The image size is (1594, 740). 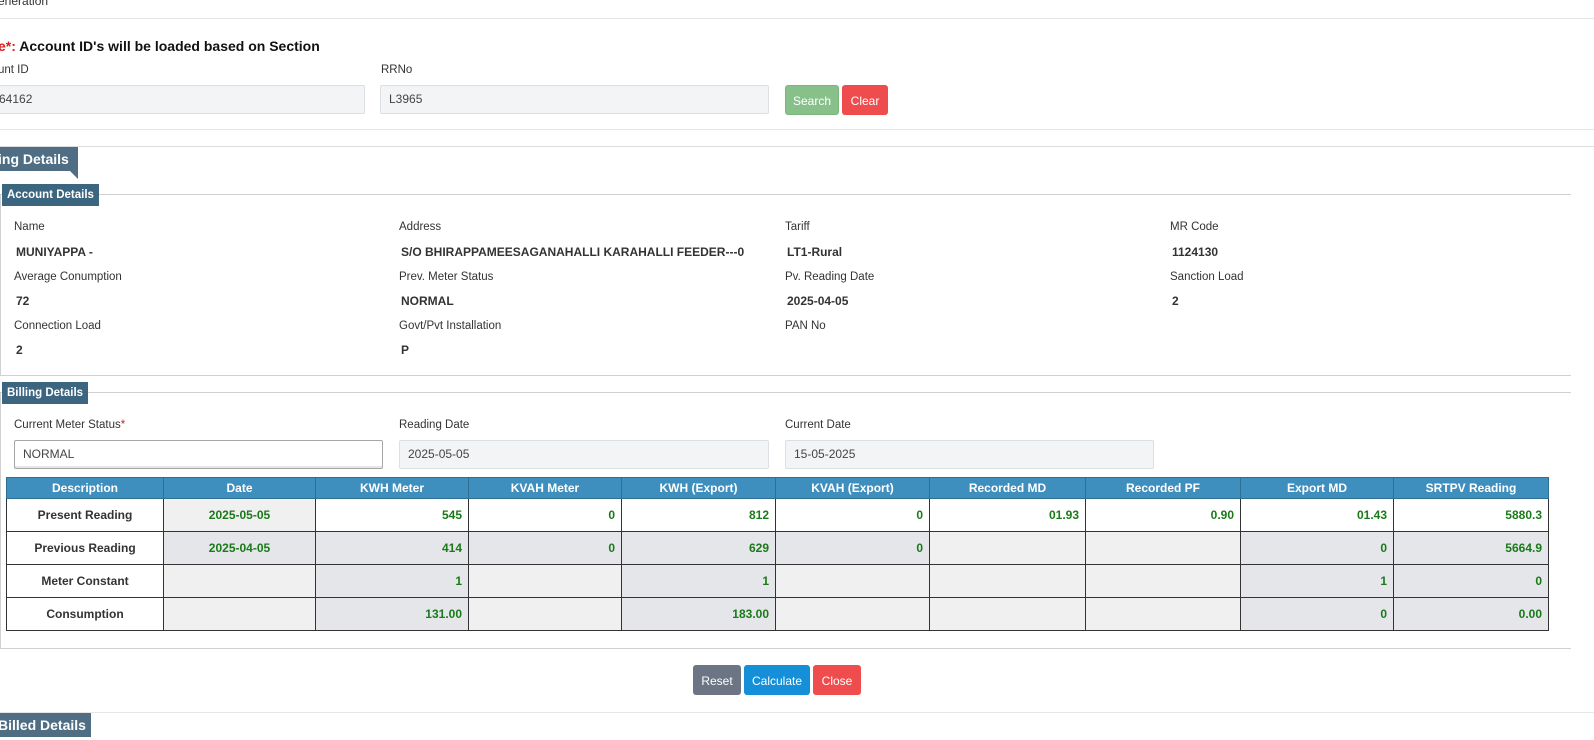 I want to click on export-md-input: 01.43, so click(x=1317, y=515).